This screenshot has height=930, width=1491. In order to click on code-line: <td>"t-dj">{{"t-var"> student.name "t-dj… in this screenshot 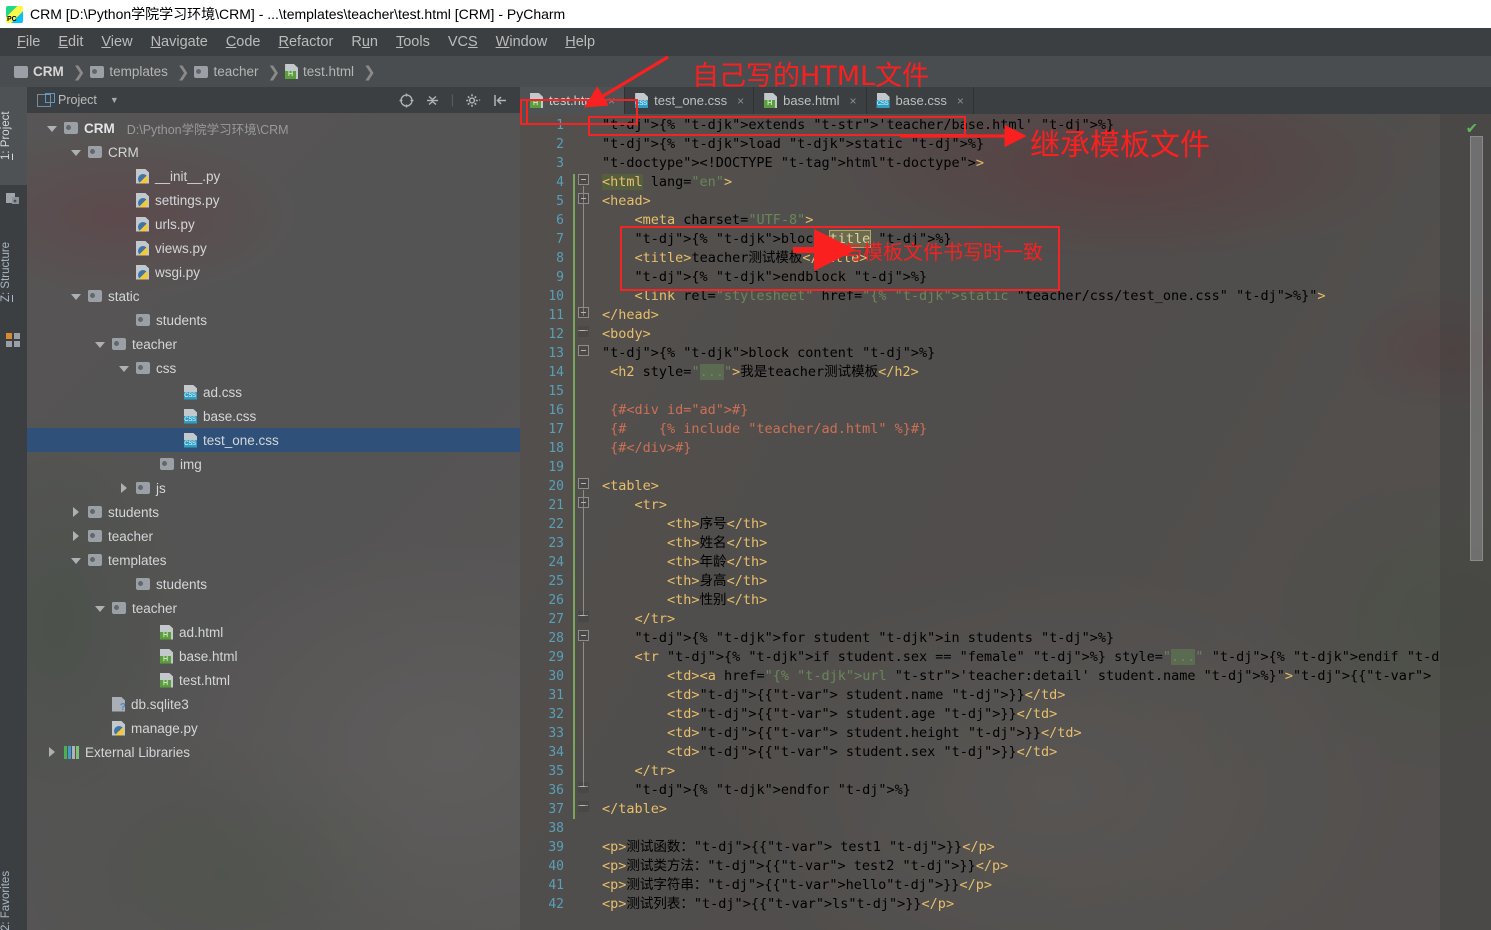, I will do `click(1018, 695)`.